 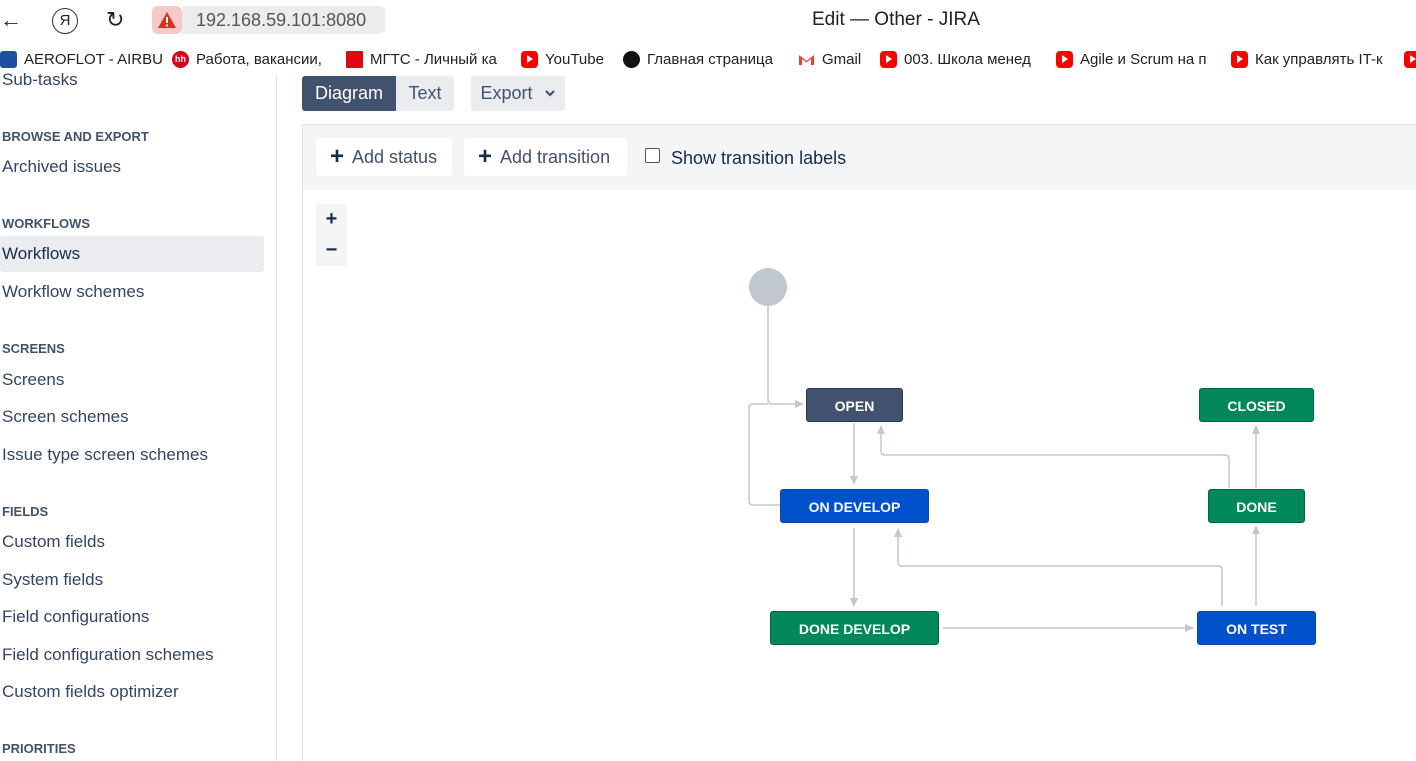 What do you see at coordinates (854, 506) in the screenshot?
I see `status-on-develop: ON DEVELOP` at bounding box center [854, 506].